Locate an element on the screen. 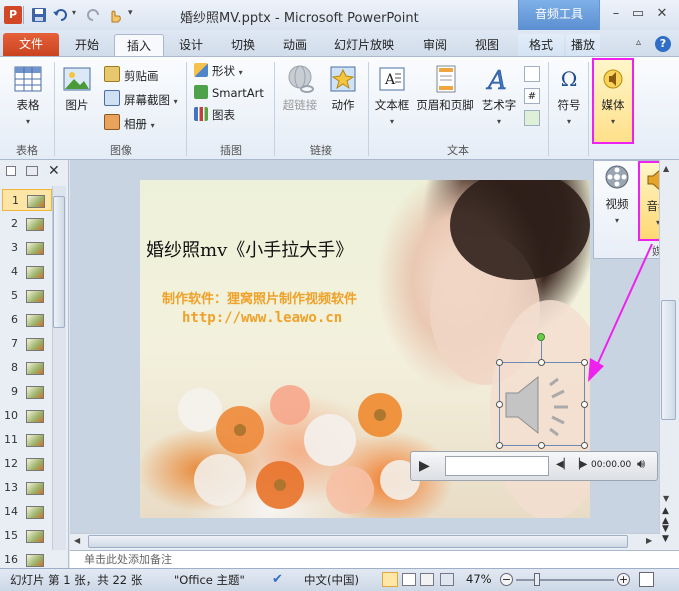  fit-to-window-icon is located at coordinates (646, 579).